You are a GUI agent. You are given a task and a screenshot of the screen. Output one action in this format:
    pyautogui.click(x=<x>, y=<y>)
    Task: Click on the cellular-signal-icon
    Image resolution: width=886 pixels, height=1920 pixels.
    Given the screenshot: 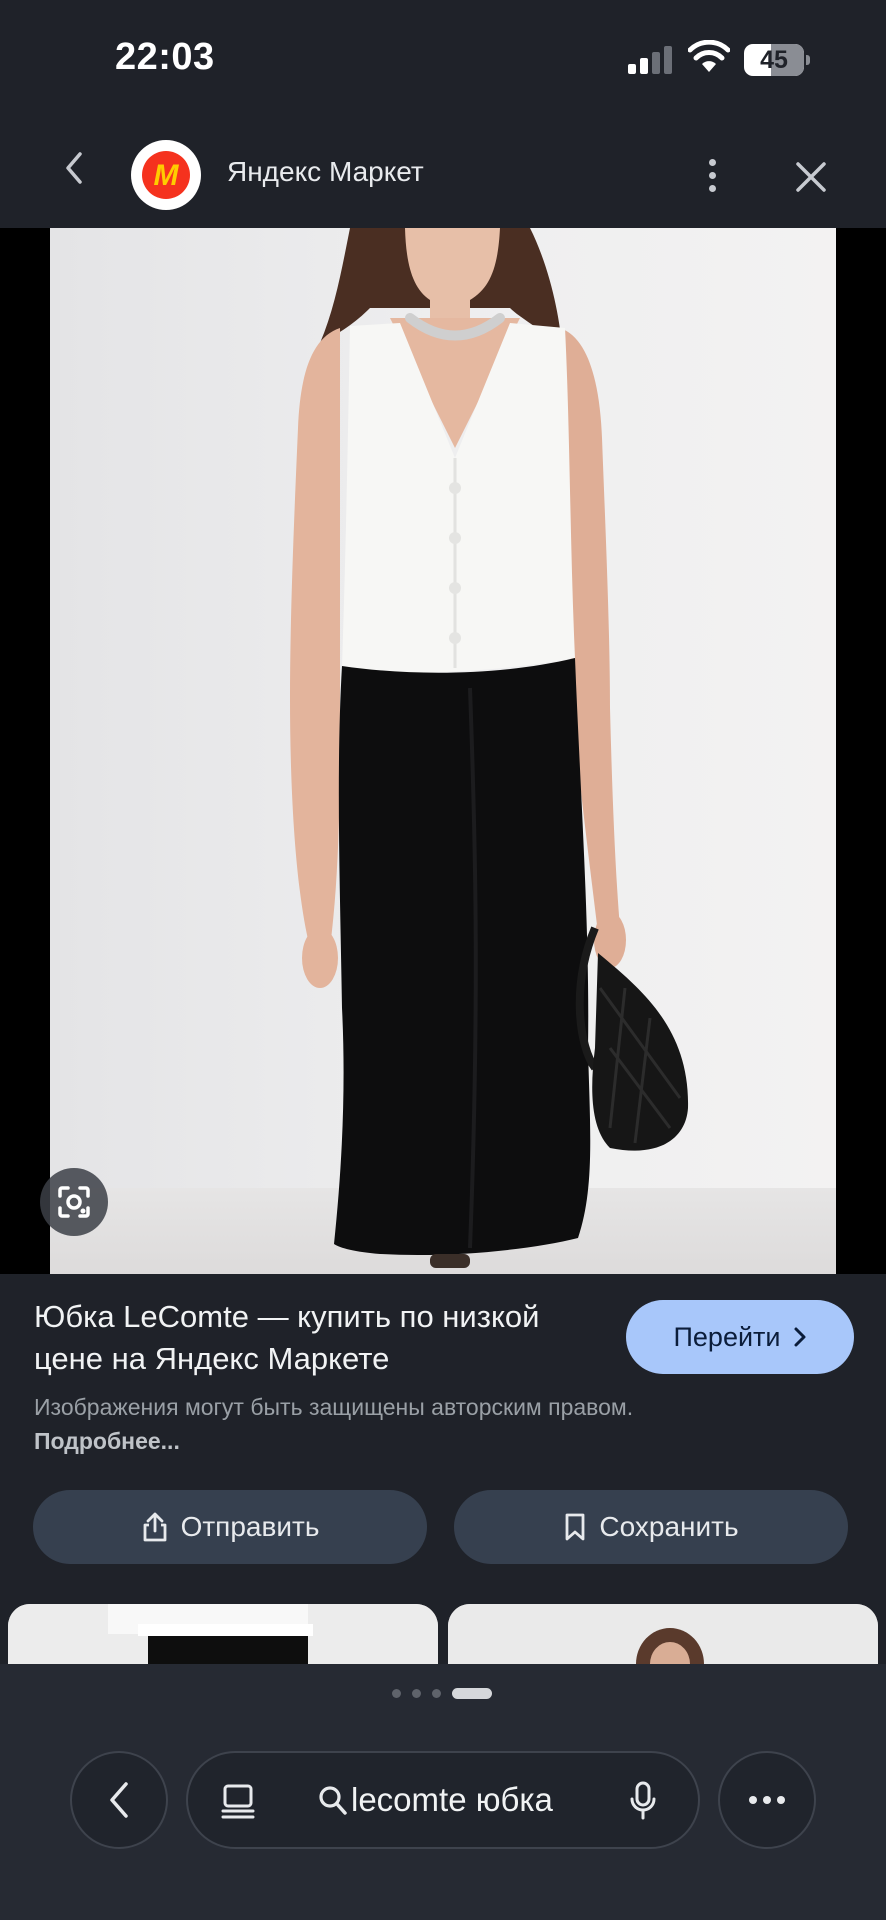 What is the action you would take?
    pyautogui.click(x=651, y=60)
    